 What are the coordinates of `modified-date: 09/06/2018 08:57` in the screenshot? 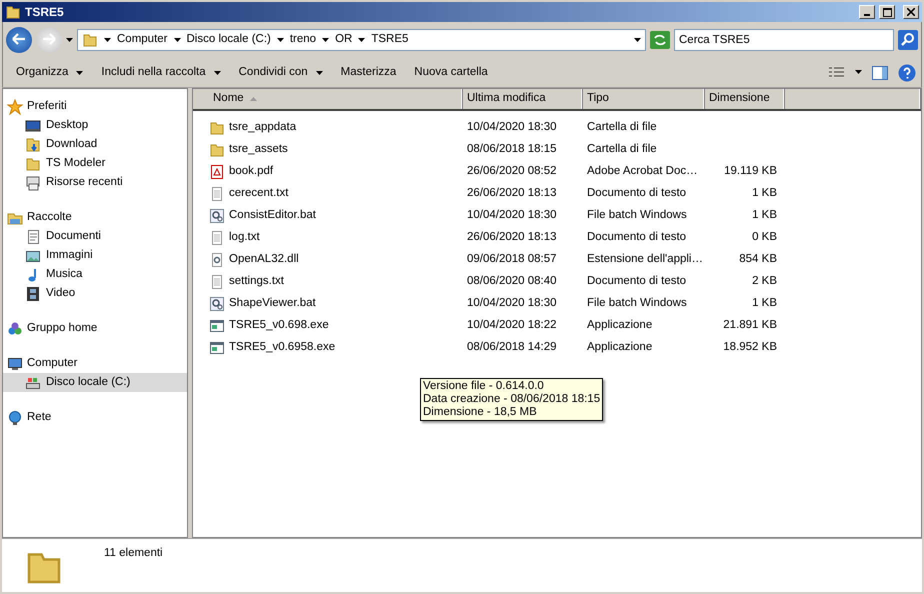 It's located at (512, 259).